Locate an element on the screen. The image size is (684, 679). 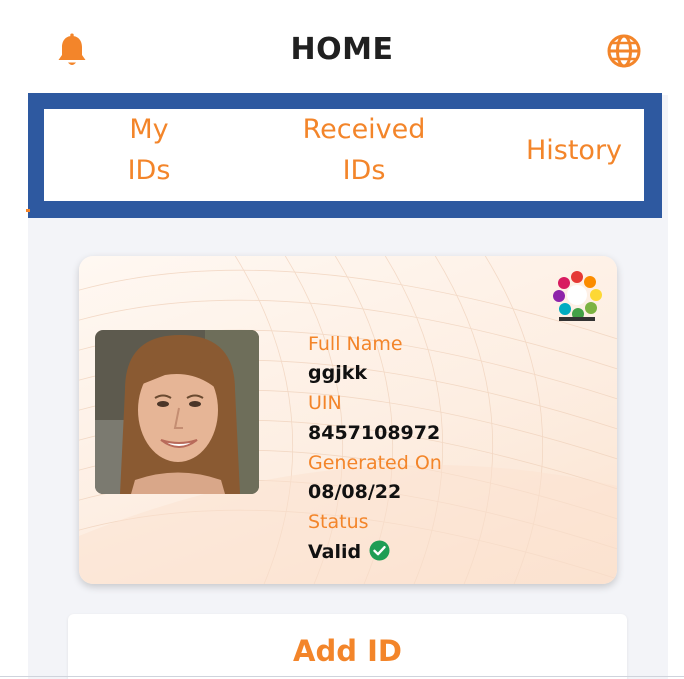
mosip-logo is located at coordinates (577, 296).